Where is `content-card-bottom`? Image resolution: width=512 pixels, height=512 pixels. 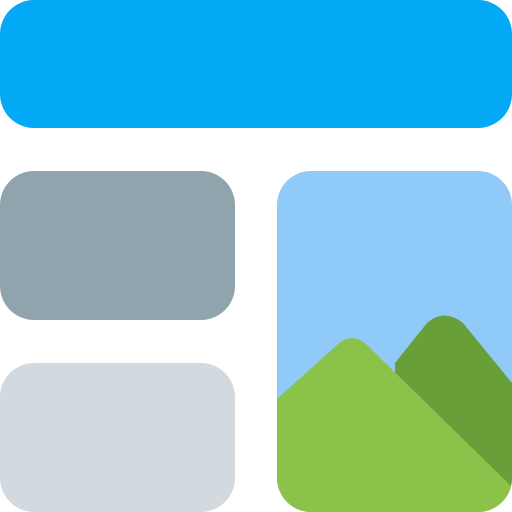 content-card-bottom is located at coordinates (117, 437).